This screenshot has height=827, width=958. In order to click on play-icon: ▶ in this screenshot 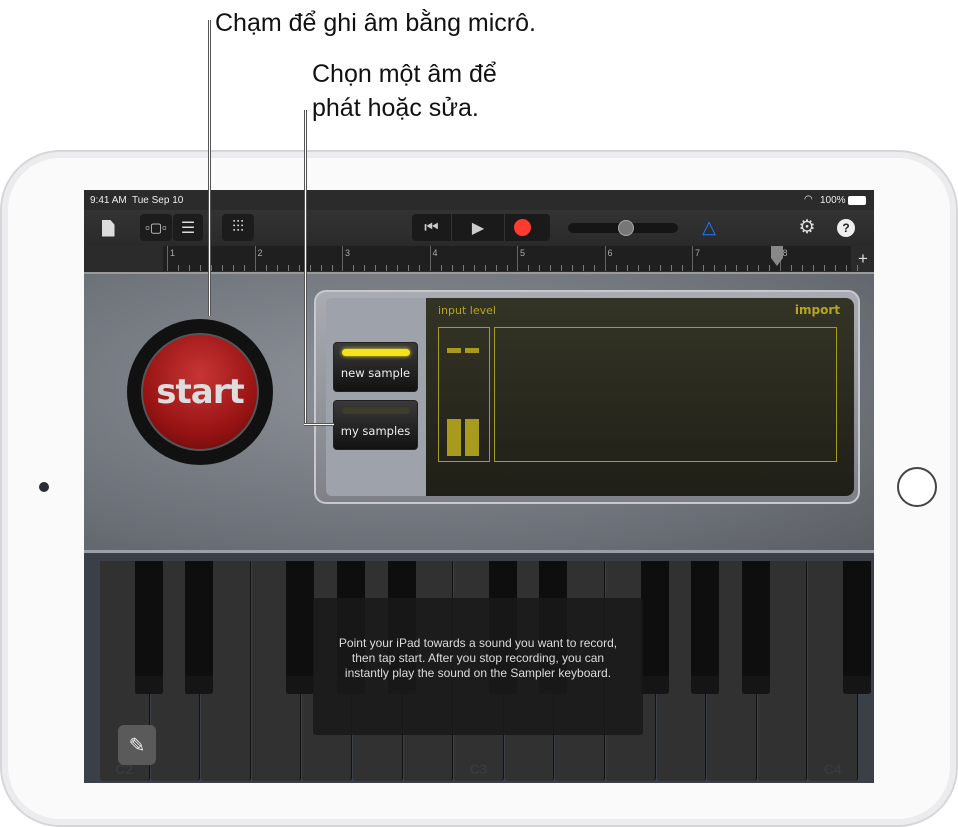, I will do `click(478, 227)`.